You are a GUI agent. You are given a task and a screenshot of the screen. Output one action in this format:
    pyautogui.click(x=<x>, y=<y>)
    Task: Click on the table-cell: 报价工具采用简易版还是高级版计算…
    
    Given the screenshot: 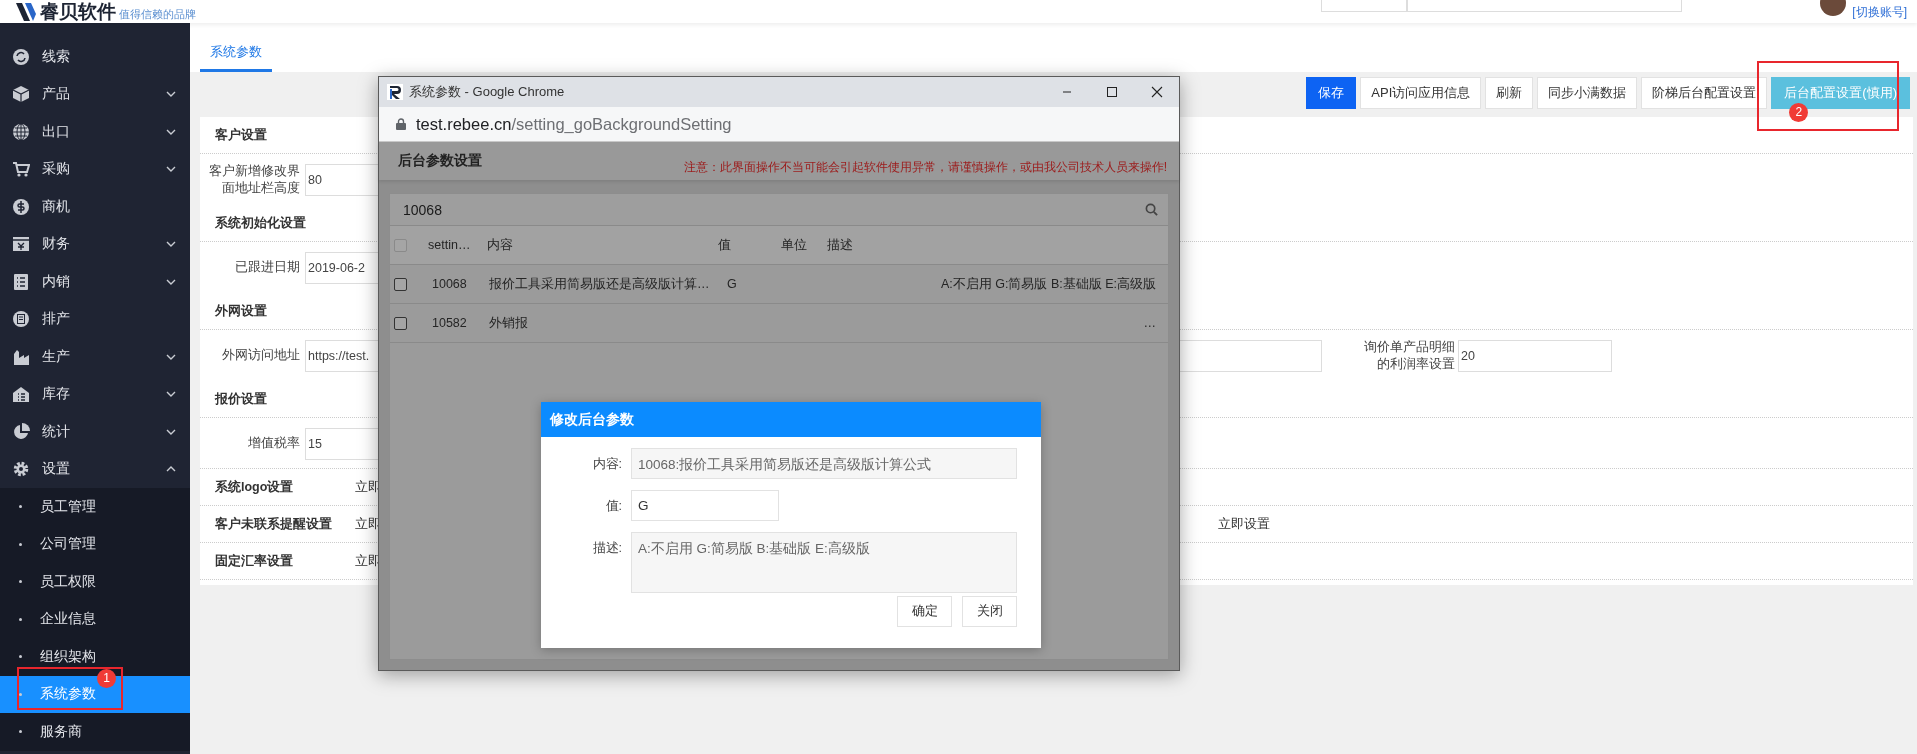 What is the action you would take?
    pyautogui.click(x=599, y=283)
    